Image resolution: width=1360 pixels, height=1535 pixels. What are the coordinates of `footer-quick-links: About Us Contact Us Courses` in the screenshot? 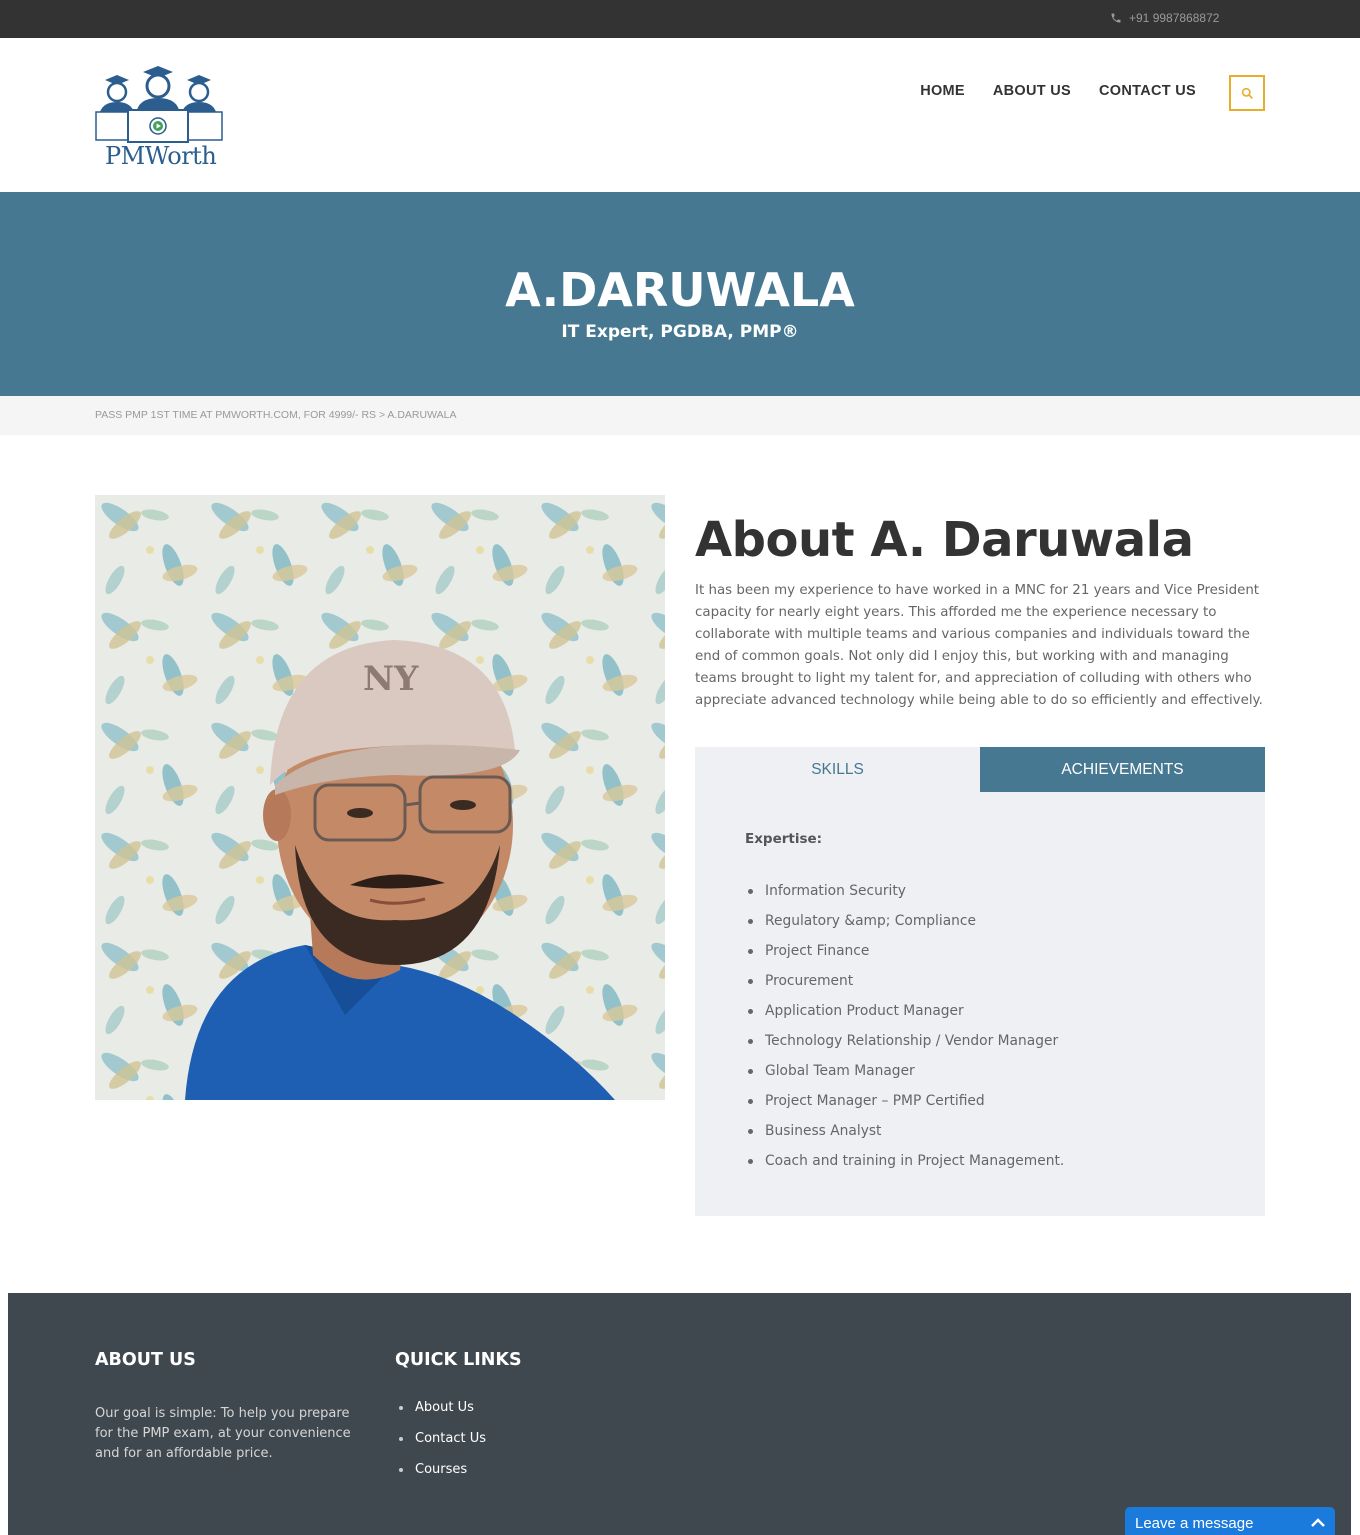 It's located at (440, 1443).